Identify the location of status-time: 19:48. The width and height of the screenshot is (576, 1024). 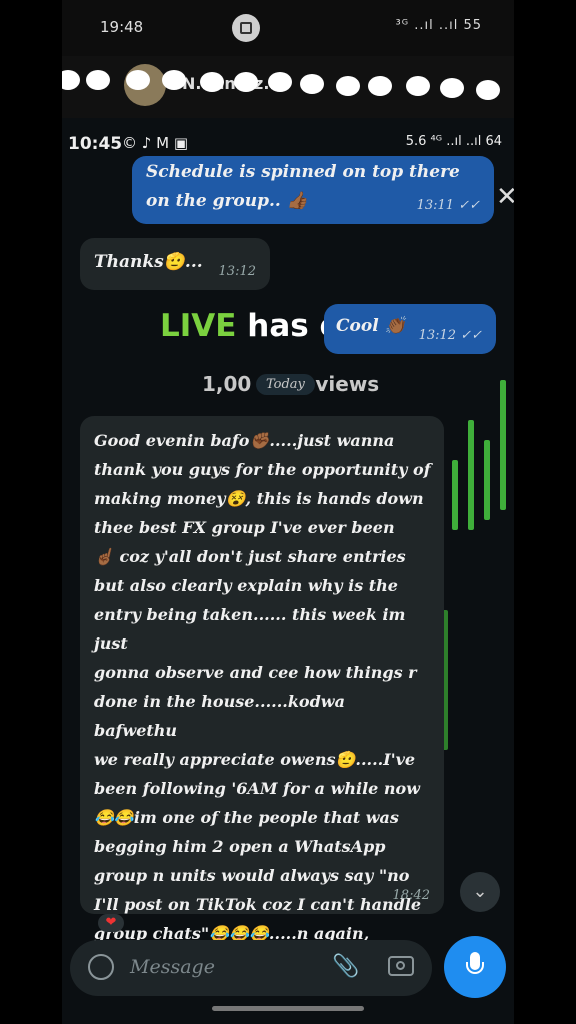
(122, 27).